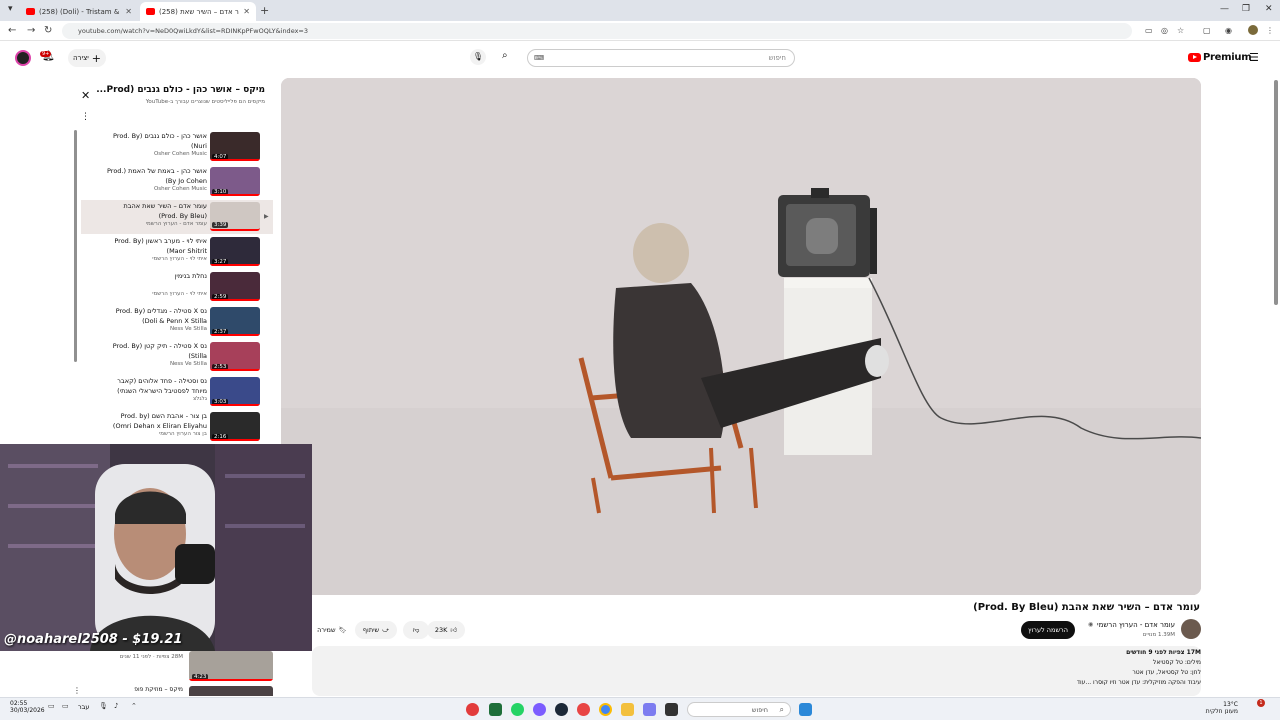 The image size is (1280, 720). What do you see at coordinates (446, 630) in the screenshot?
I see `like-button: 23K 👍︎` at bounding box center [446, 630].